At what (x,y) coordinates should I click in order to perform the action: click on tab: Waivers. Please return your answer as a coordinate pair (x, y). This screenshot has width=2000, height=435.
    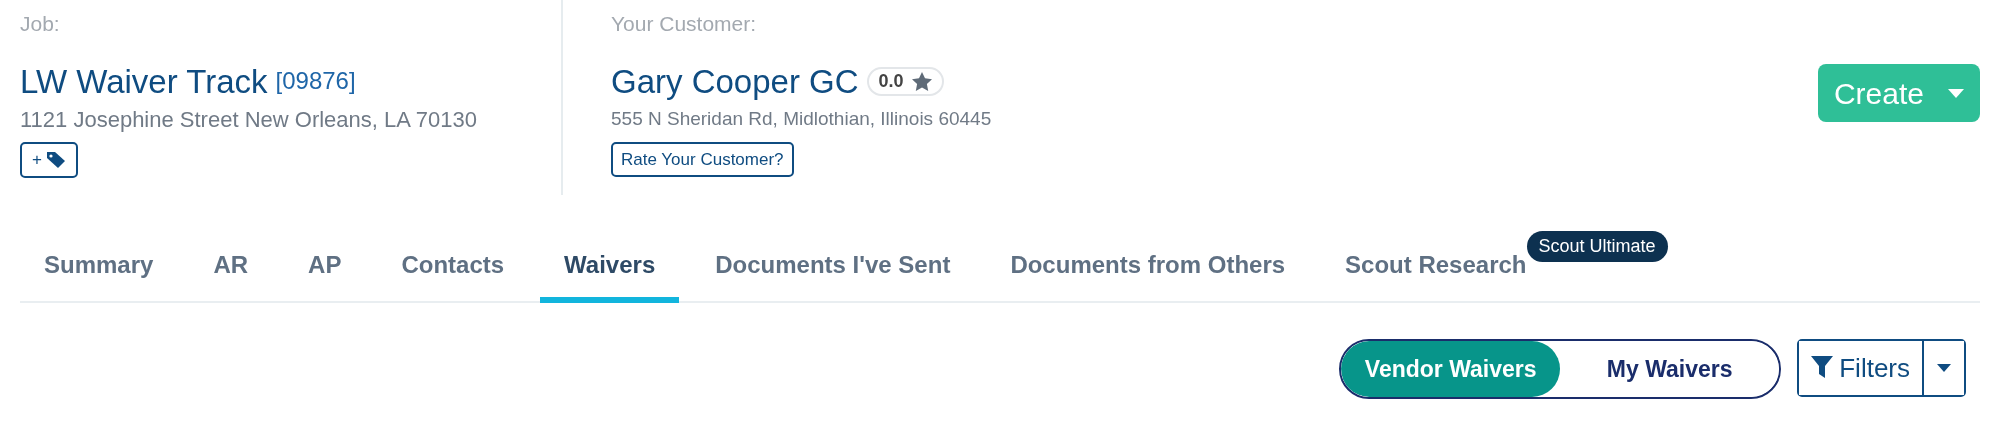
    Looking at the image, I should click on (610, 275).